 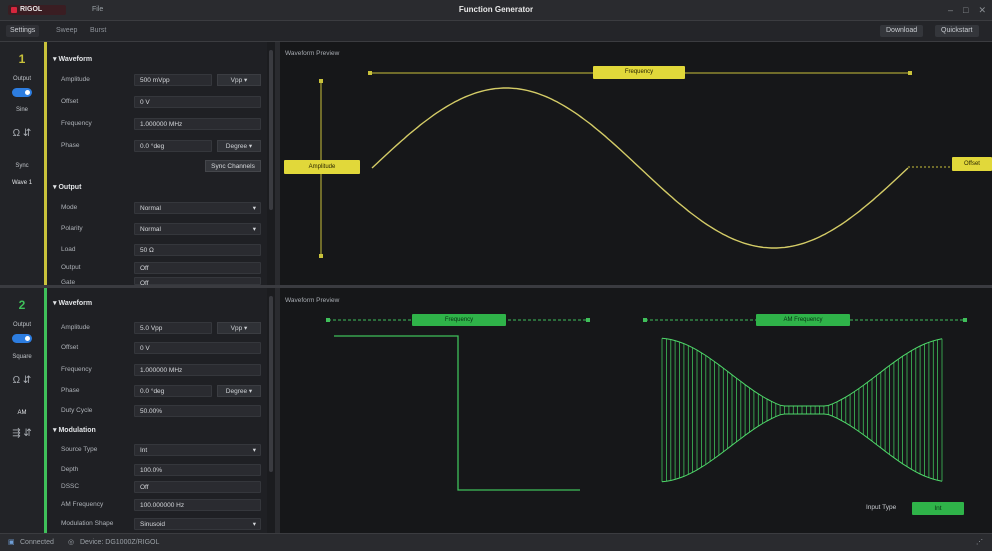 What do you see at coordinates (197, 282) in the screenshot?
I see `ch1-gate-field: Off` at bounding box center [197, 282].